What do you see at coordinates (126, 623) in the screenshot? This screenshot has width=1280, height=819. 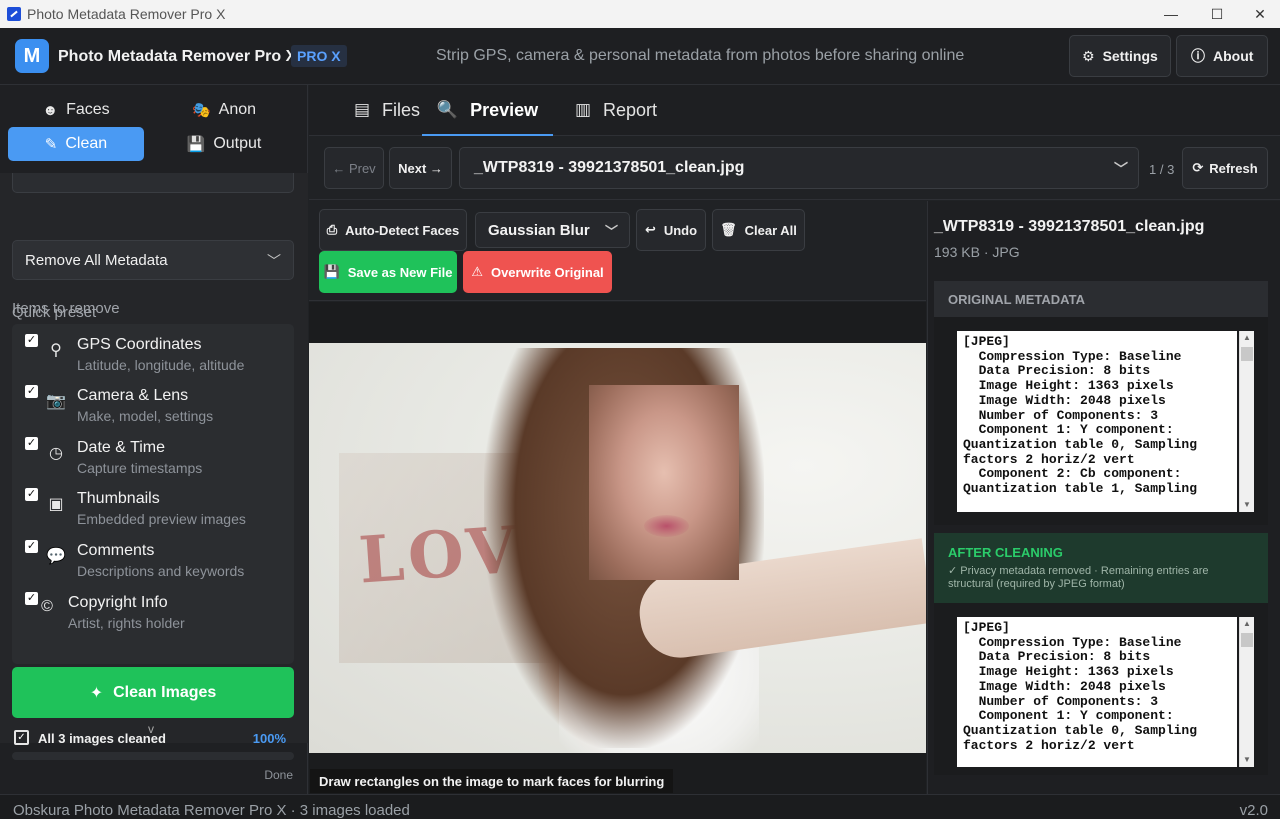 I see `item-desc: Artist, rights holder` at bounding box center [126, 623].